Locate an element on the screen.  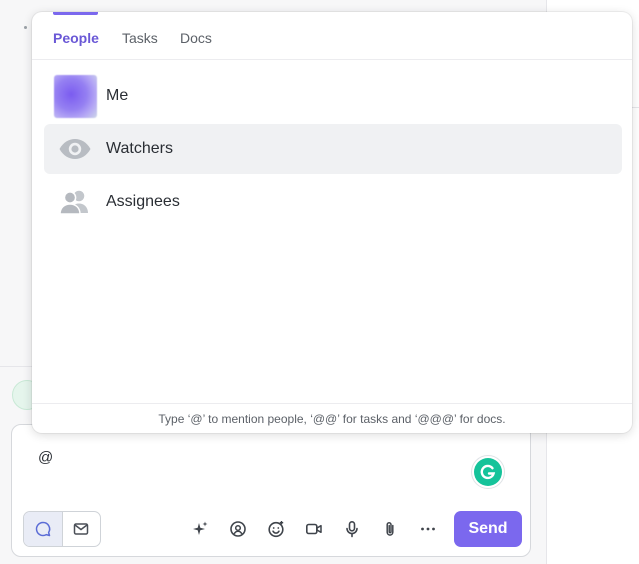
option-label: Watchers is located at coordinates (139, 148).